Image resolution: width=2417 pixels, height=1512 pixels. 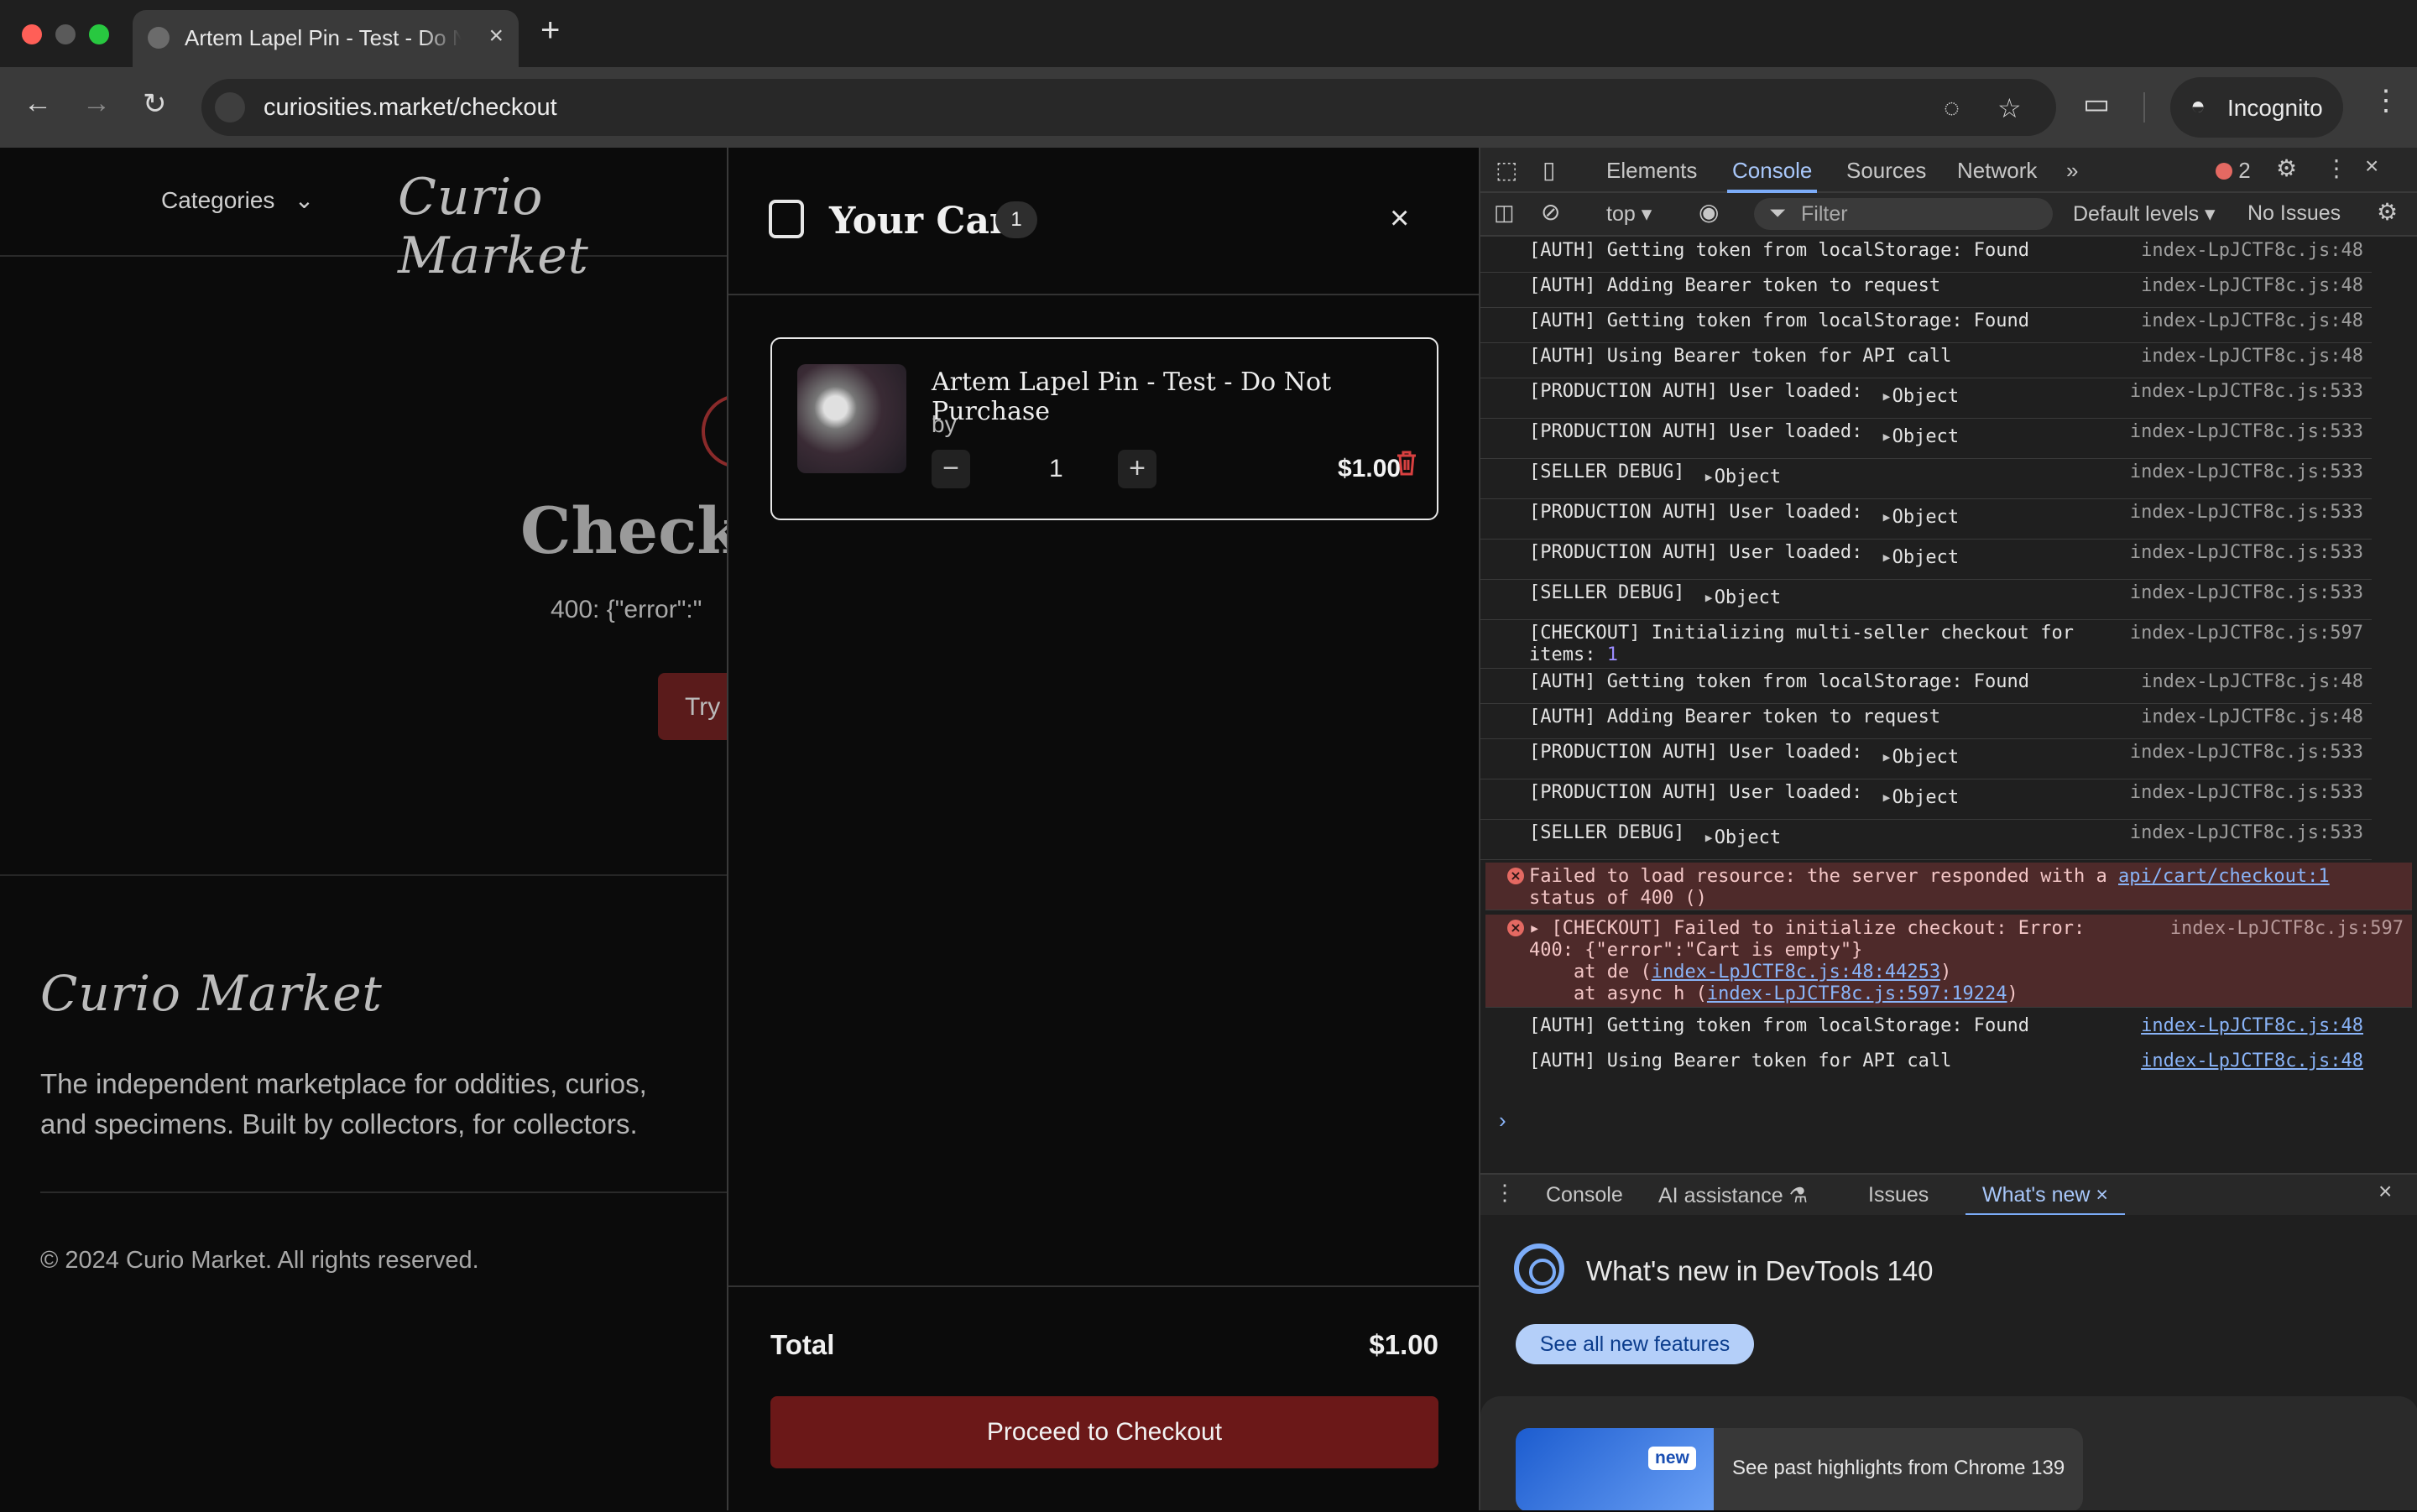 I want to click on minimize-window-button, so click(x=65, y=34).